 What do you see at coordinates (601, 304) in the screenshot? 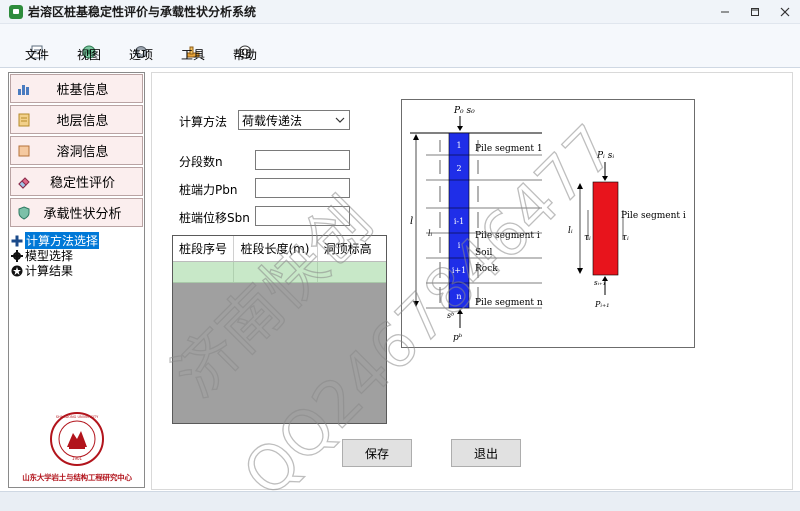
I see `svg-text: Pᵢ₊₁` at bounding box center [601, 304].